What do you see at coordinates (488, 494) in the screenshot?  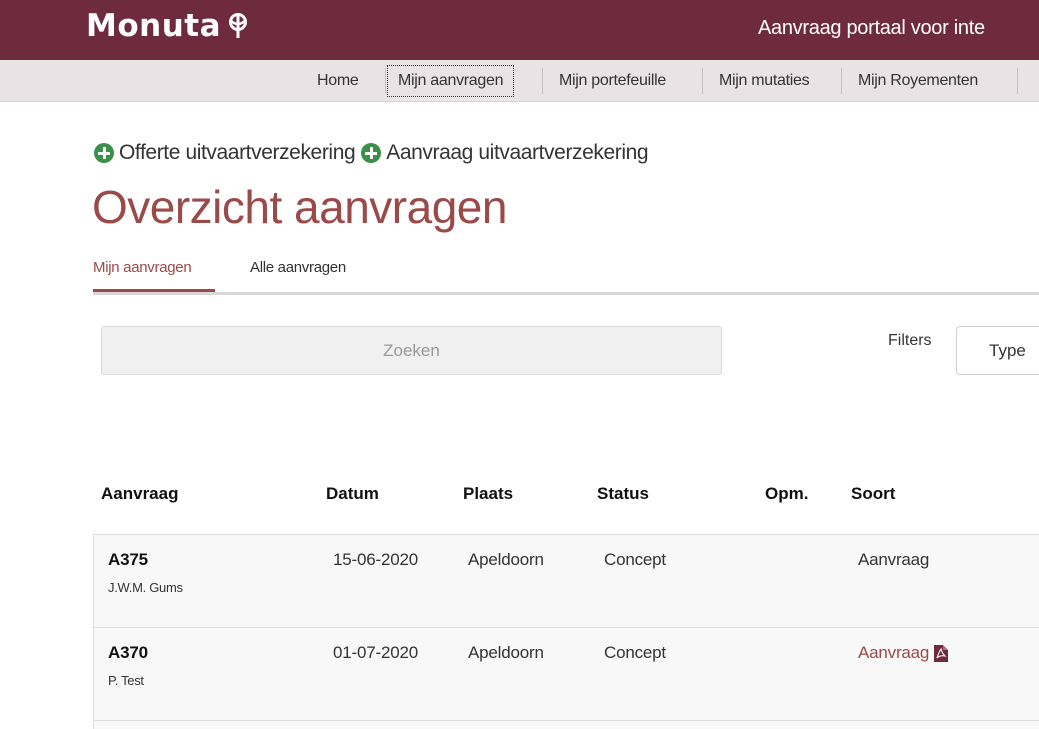 I see `column-header-plaats: Plaats` at bounding box center [488, 494].